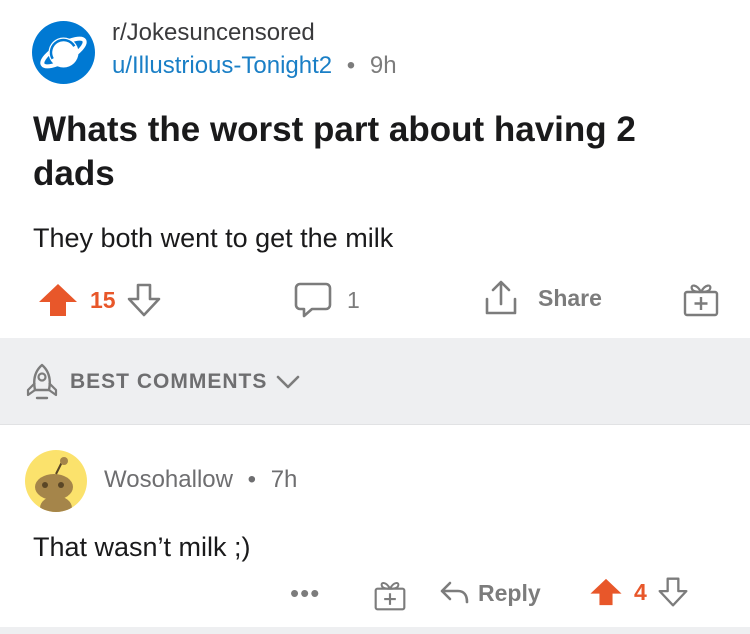 The image size is (750, 634). What do you see at coordinates (213, 238) in the screenshot?
I see `post-body: They both went to get the milk` at bounding box center [213, 238].